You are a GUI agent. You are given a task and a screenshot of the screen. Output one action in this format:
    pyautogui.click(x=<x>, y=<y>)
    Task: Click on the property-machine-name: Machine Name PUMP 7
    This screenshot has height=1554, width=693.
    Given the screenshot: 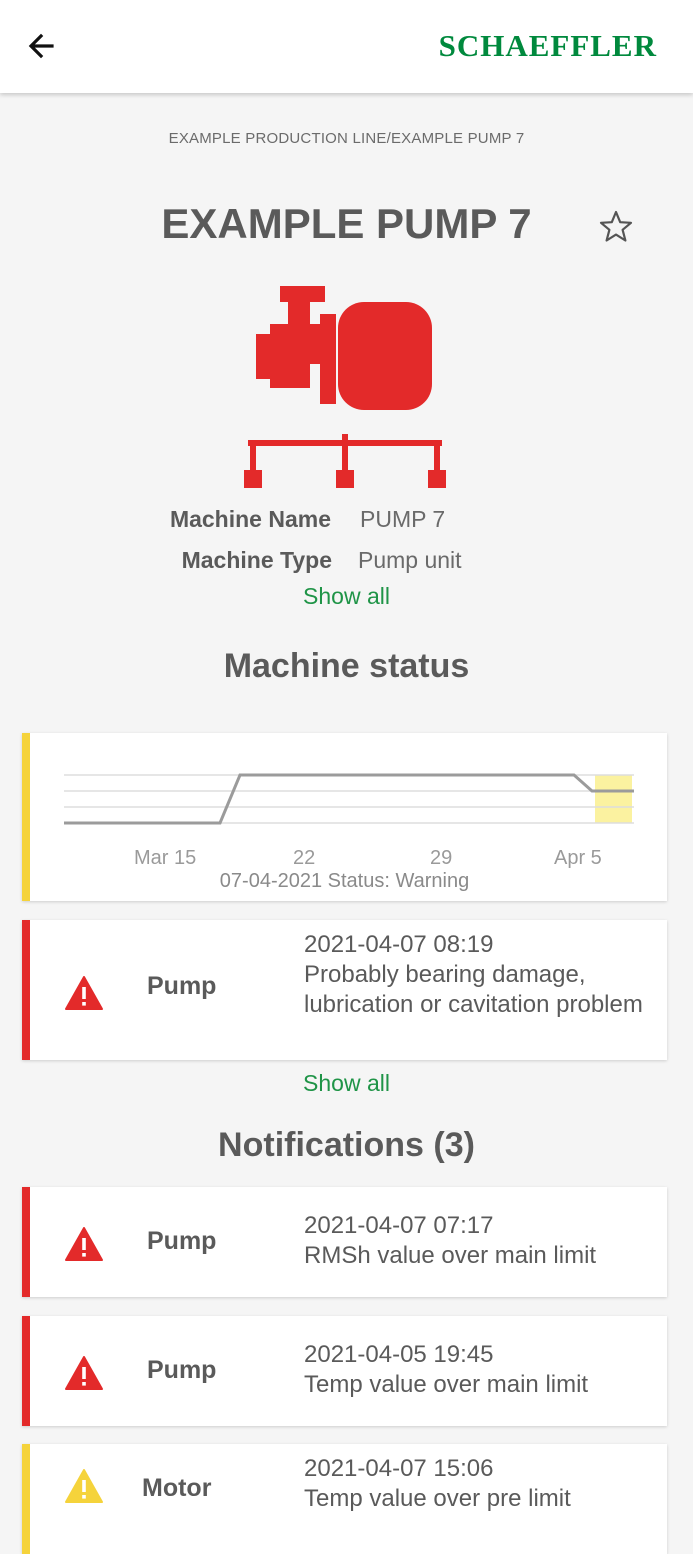 What is the action you would take?
    pyautogui.click(x=346, y=522)
    